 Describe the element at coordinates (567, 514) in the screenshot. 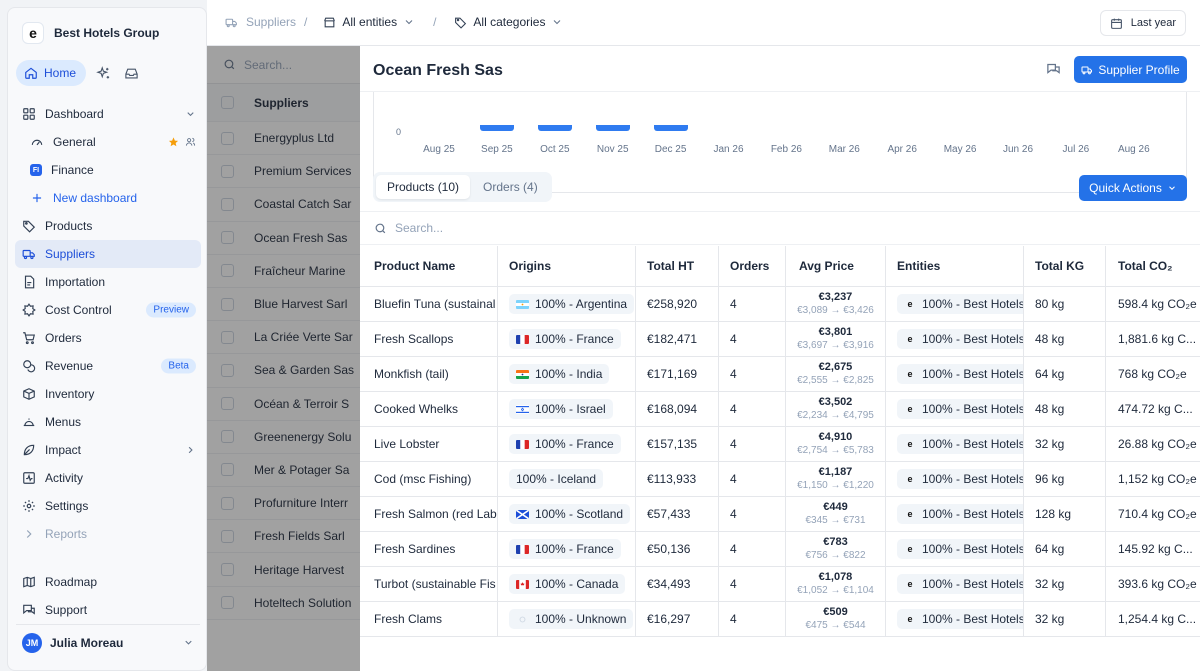

I see `origin-cell: 100% - Scotland` at that location.